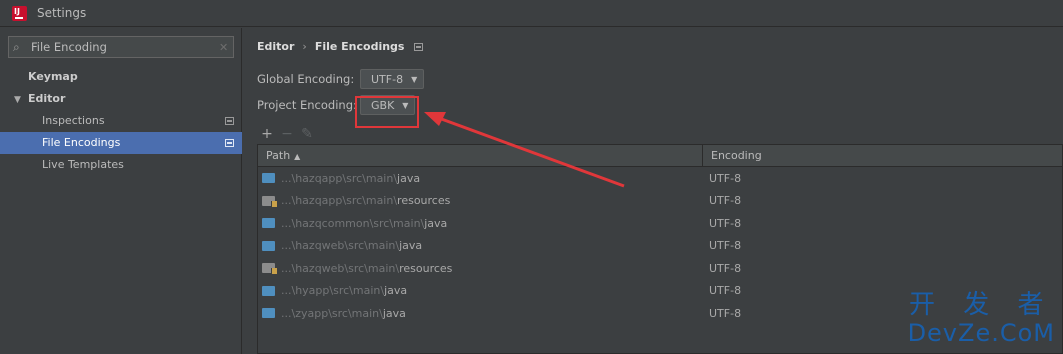 The image size is (1063, 354). I want to click on edit-button: ✎, so click(307, 134).